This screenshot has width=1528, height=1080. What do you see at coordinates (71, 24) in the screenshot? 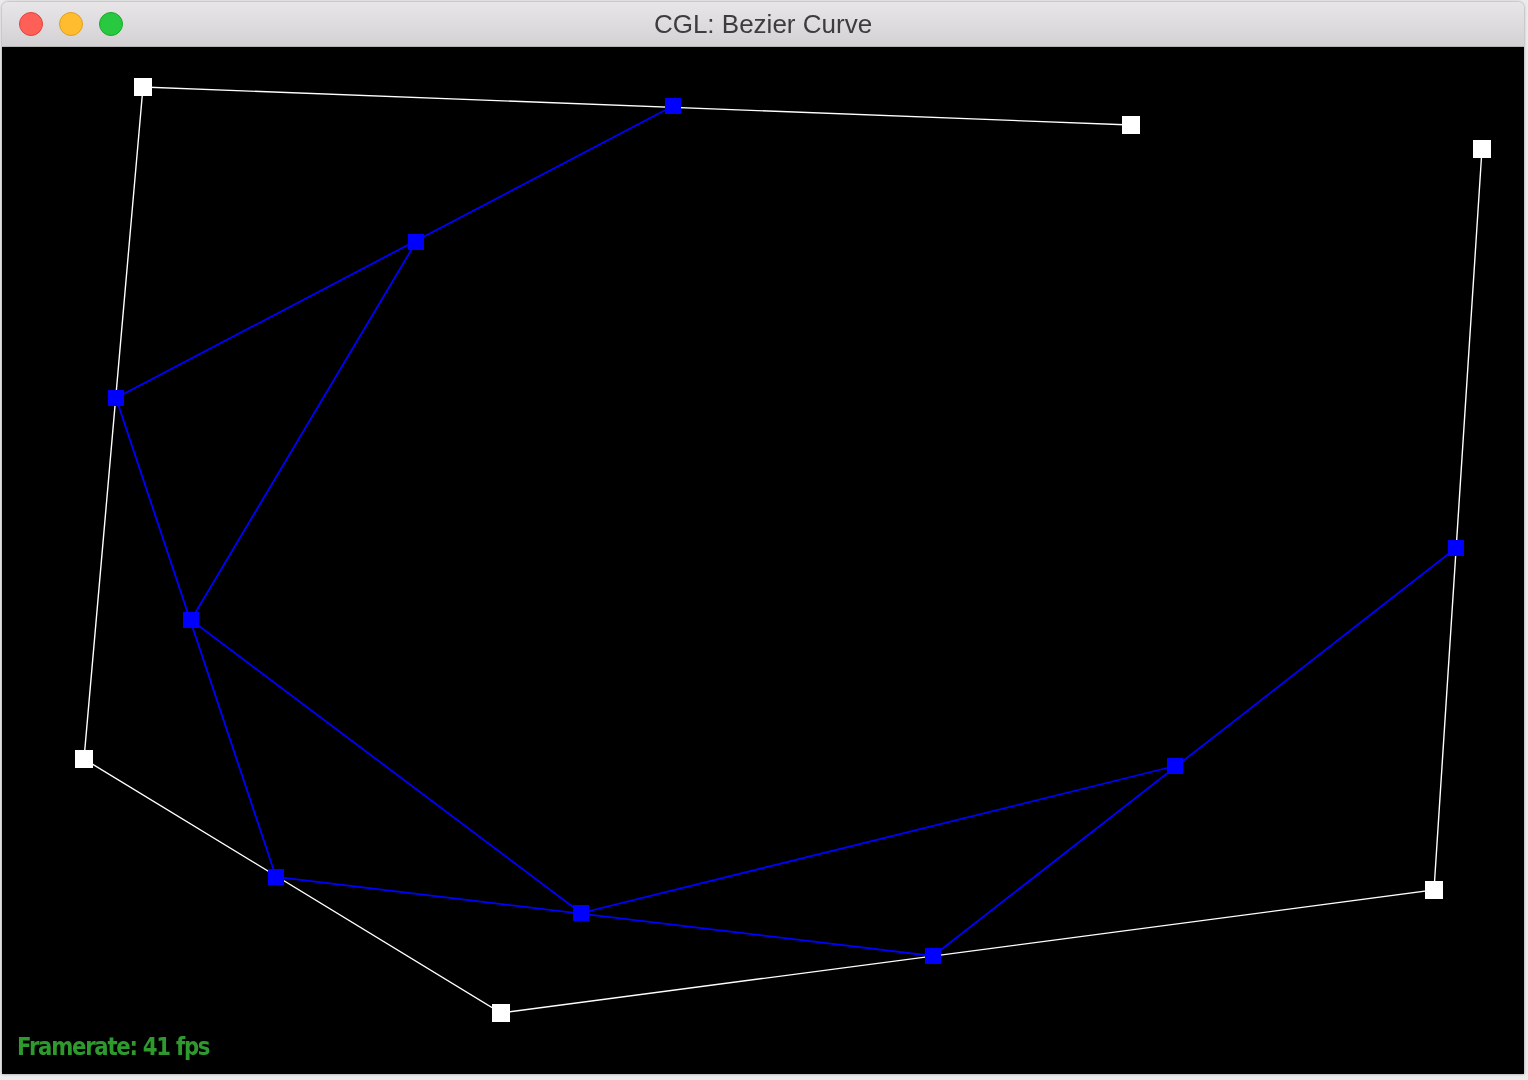
I see `minimize-button` at bounding box center [71, 24].